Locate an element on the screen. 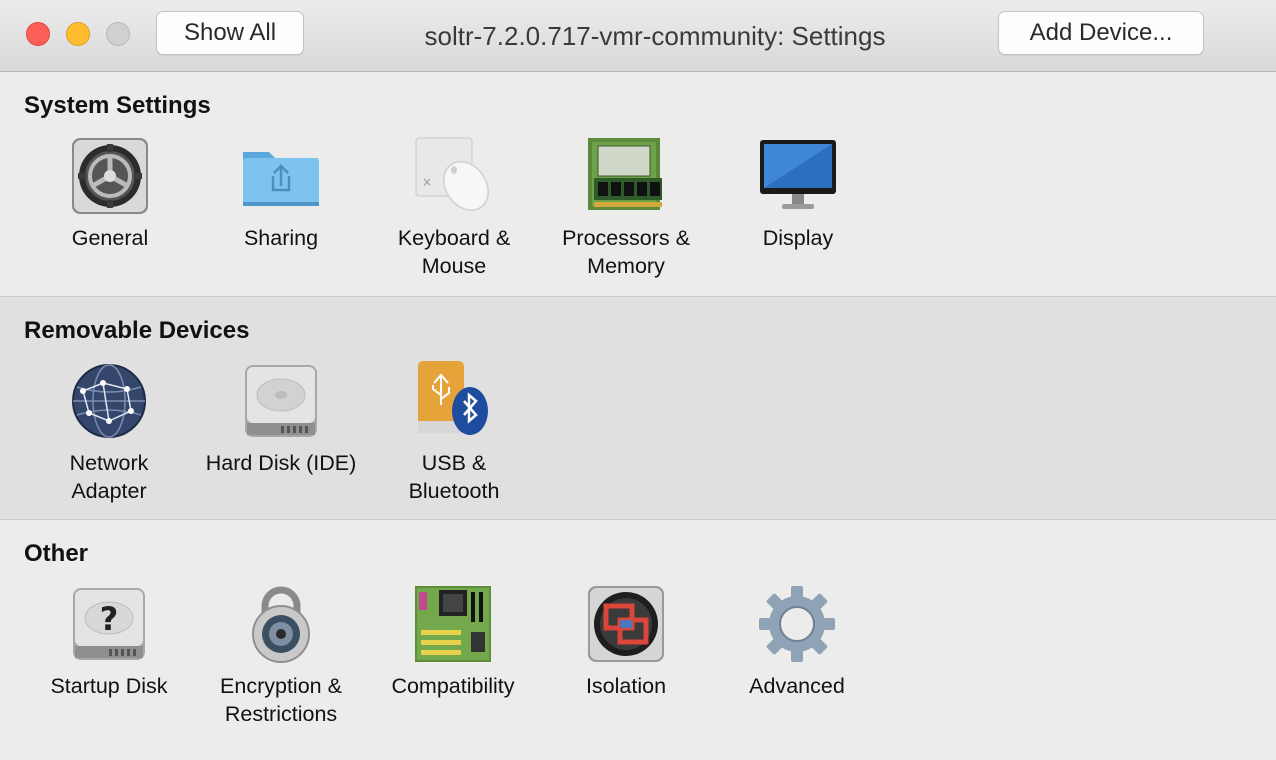 The height and width of the screenshot is (760, 1276). keyboard-mouse-icon: × is located at coordinates (454, 176).